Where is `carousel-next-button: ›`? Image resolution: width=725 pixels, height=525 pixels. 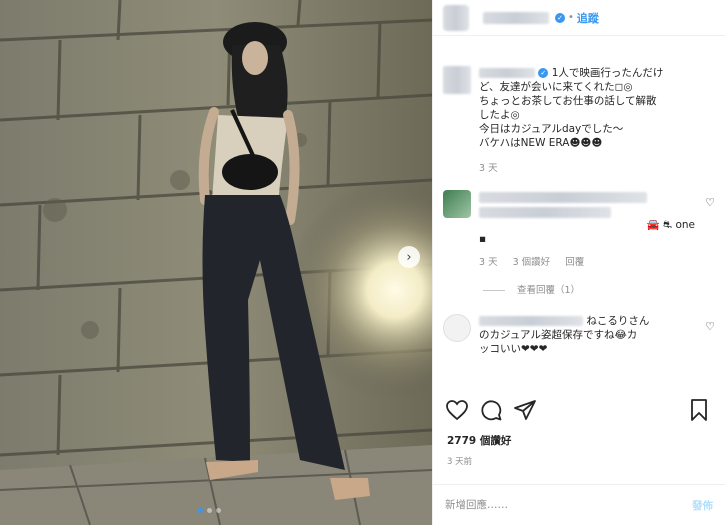 carousel-next-button: › is located at coordinates (409, 257).